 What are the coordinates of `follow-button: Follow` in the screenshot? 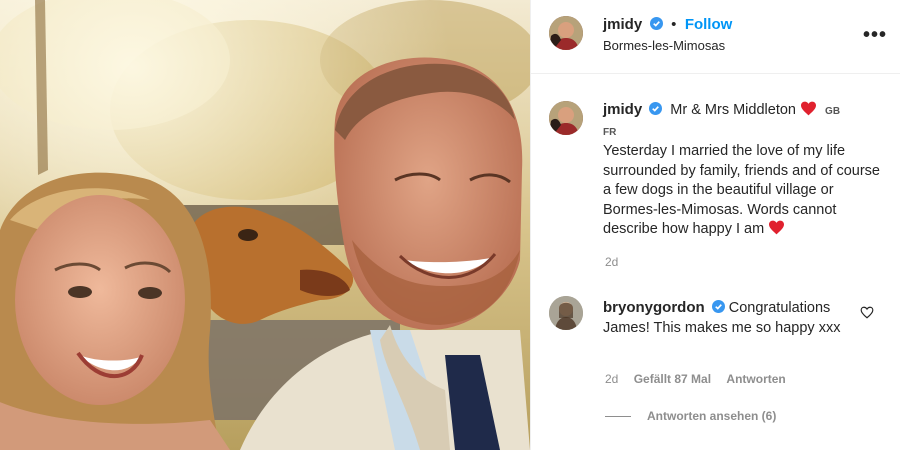 It's located at (709, 24).